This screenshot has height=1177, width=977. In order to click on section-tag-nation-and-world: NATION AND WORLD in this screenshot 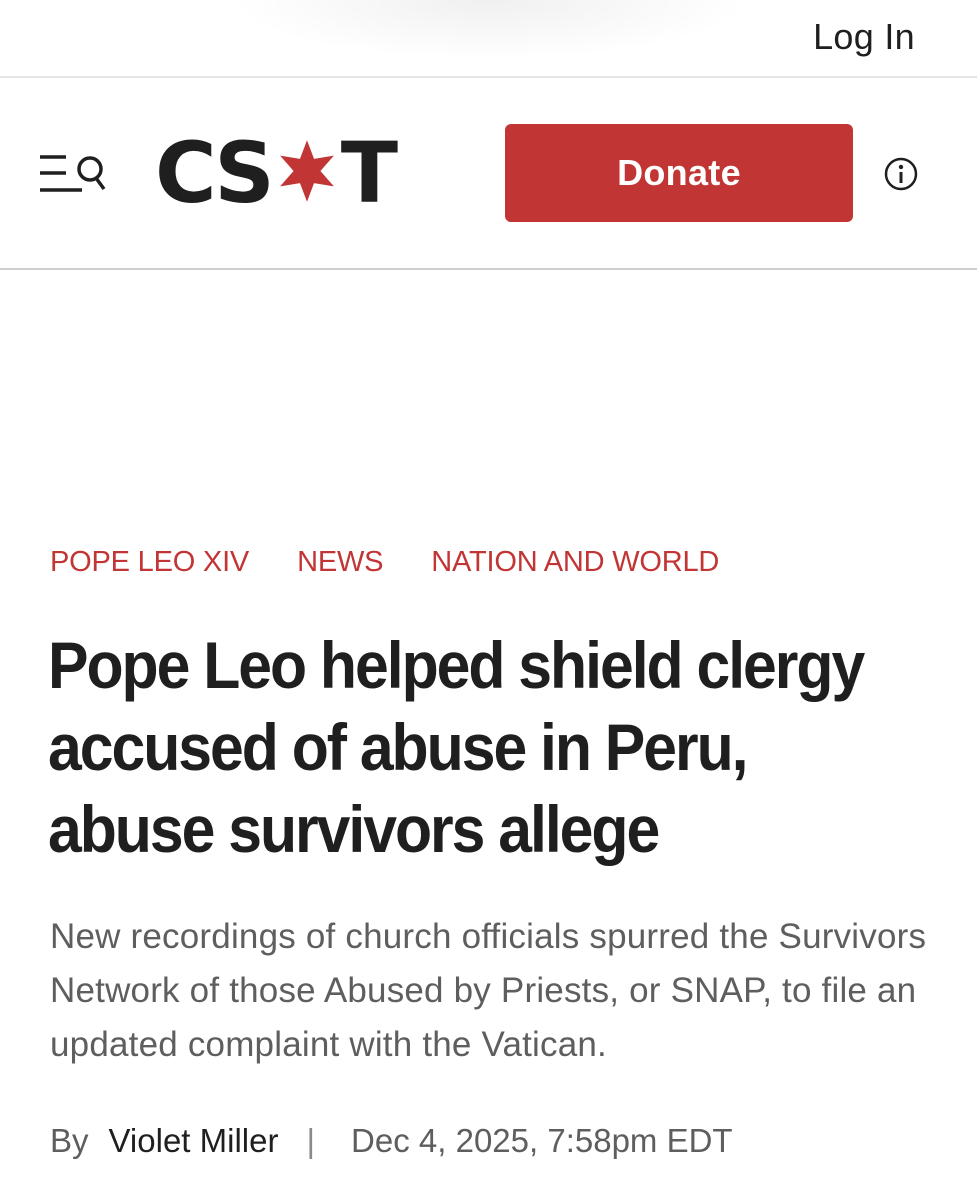, I will do `click(575, 562)`.